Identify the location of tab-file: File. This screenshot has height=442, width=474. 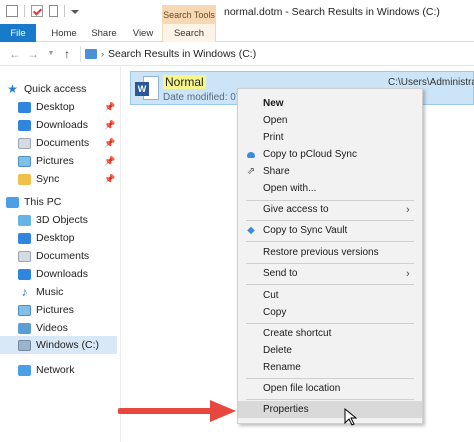
(18, 33).